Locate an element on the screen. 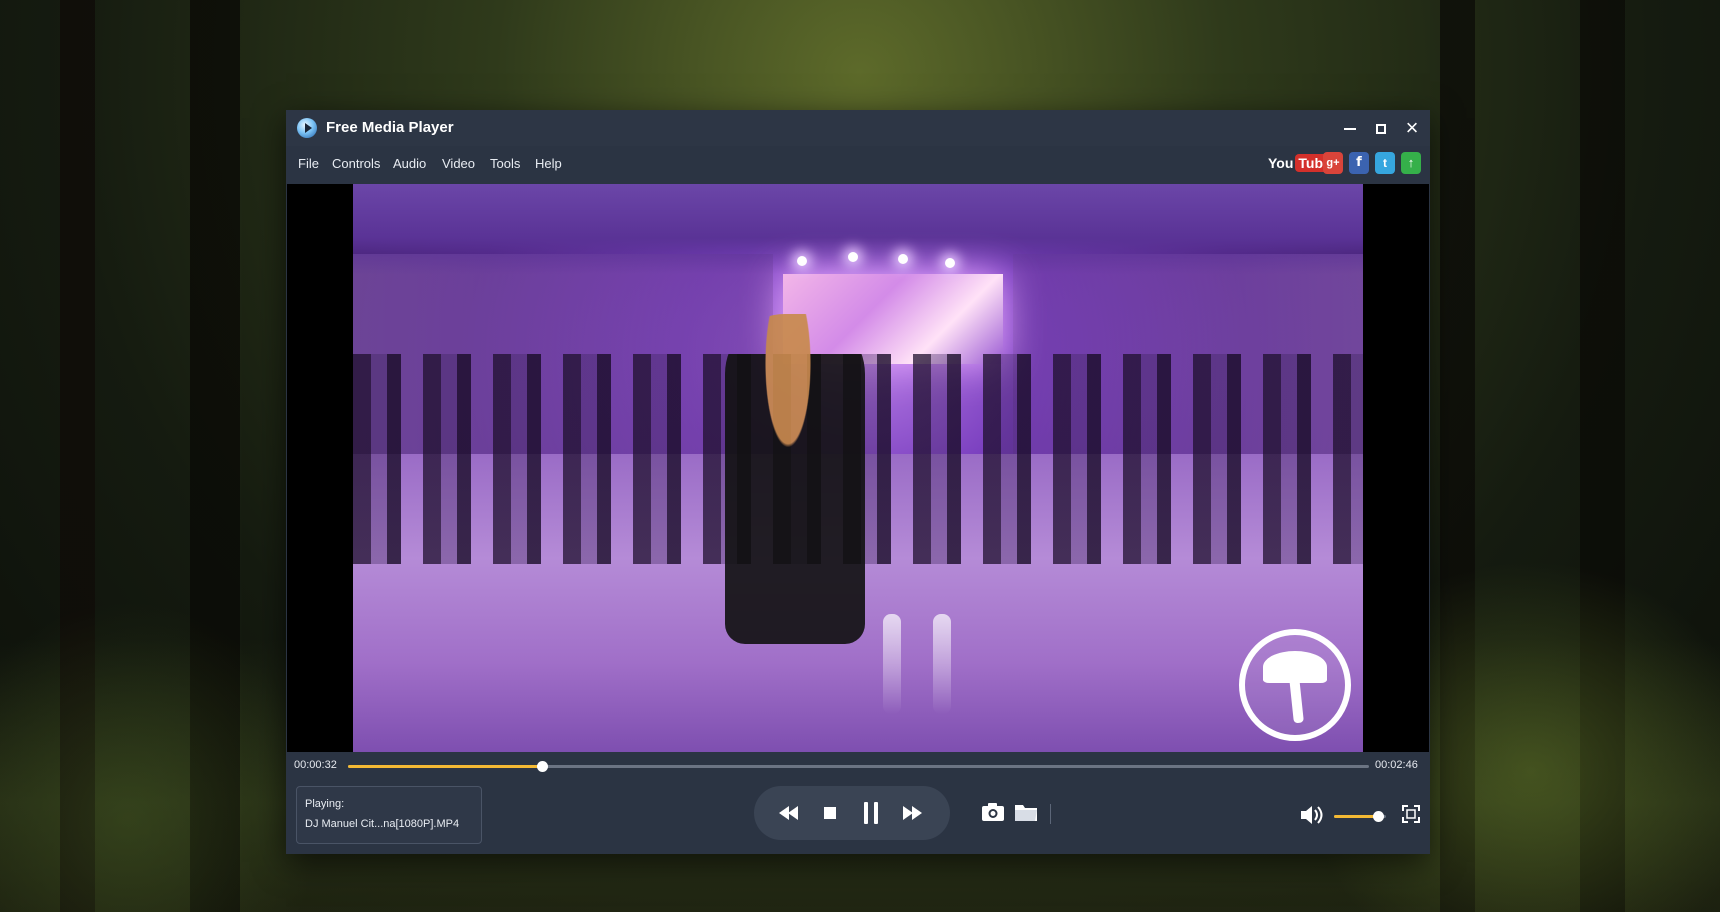 The height and width of the screenshot is (912, 1720). upload-icon: ↑ is located at coordinates (1411, 163).